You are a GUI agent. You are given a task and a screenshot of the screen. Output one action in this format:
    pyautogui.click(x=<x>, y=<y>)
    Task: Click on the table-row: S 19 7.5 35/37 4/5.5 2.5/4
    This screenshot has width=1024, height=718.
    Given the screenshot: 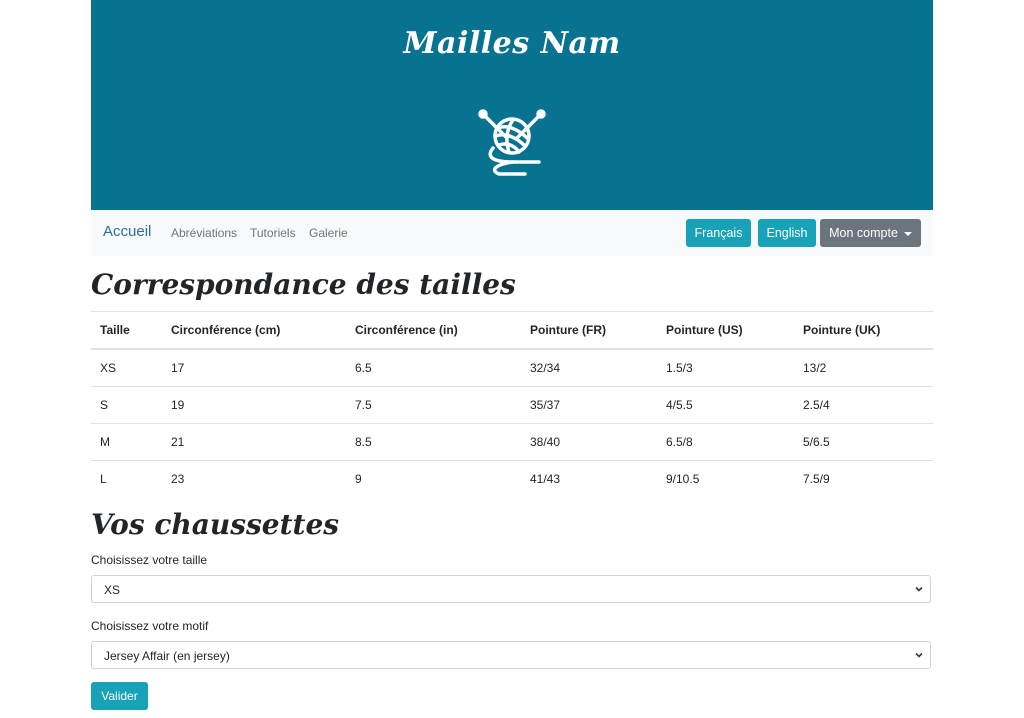 What is the action you would take?
    pyautogui.click(x=512, y=405)
    